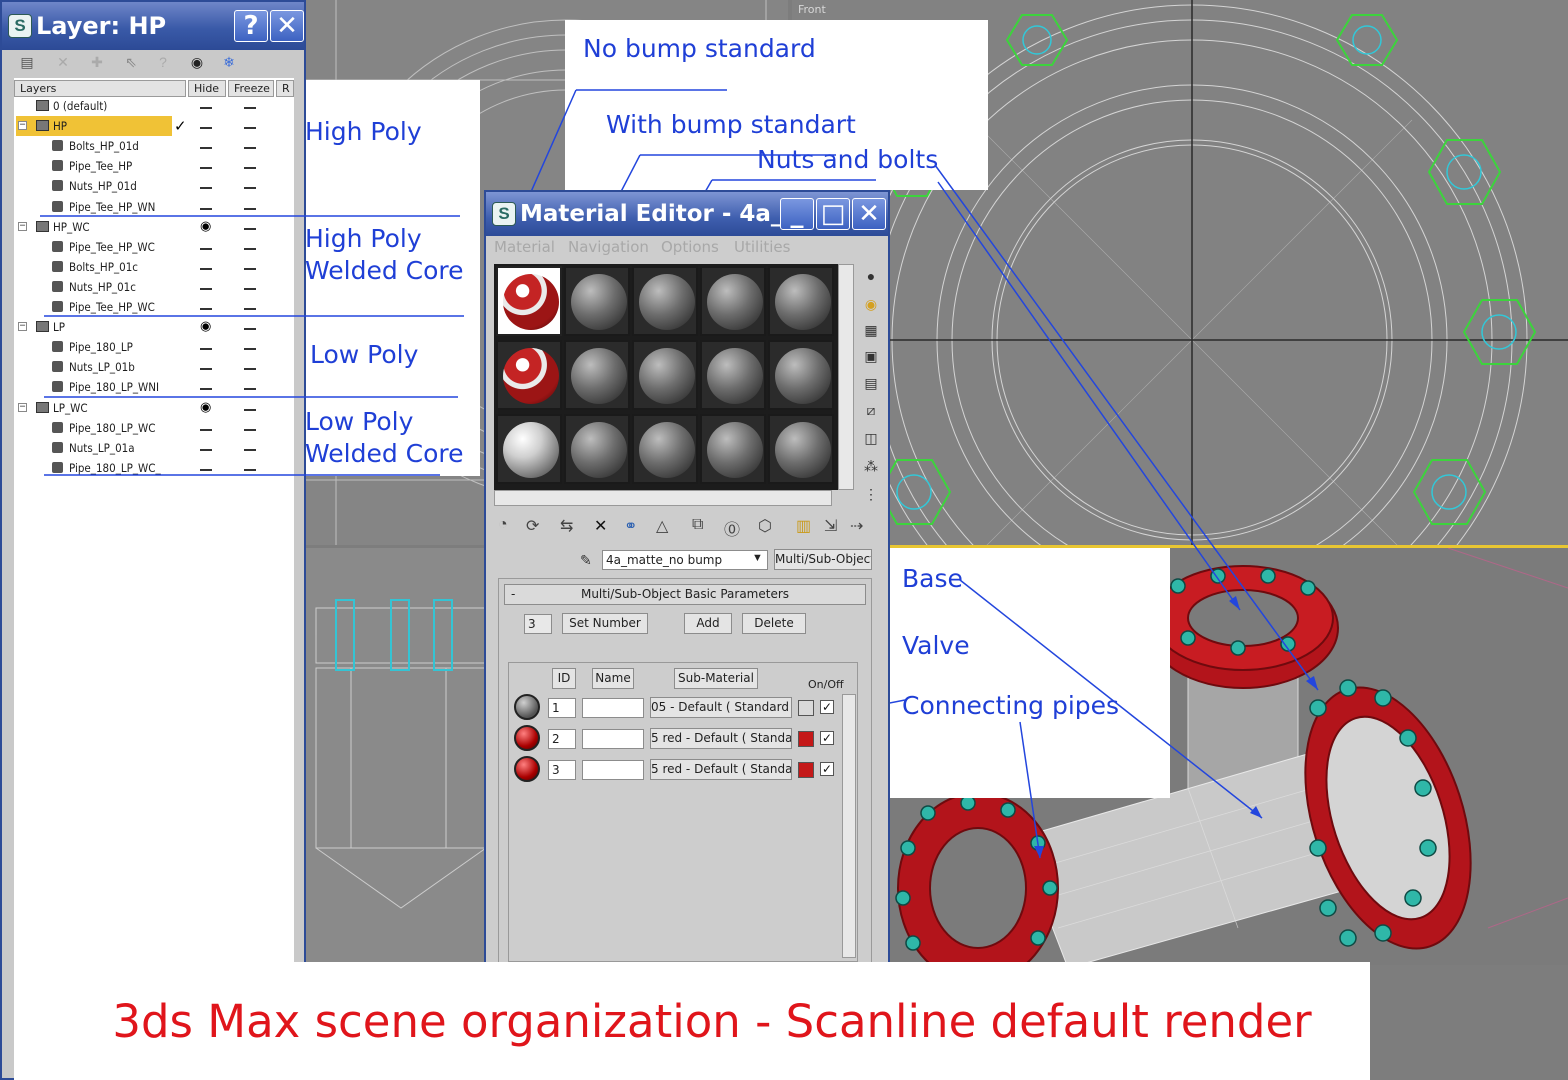 This screenshot has height=1080, width=1568. What do you see at coordinates (830, 526) in the screenshot?
I see `go-parent-icon: ⇲` at bounding box center [830, 526].